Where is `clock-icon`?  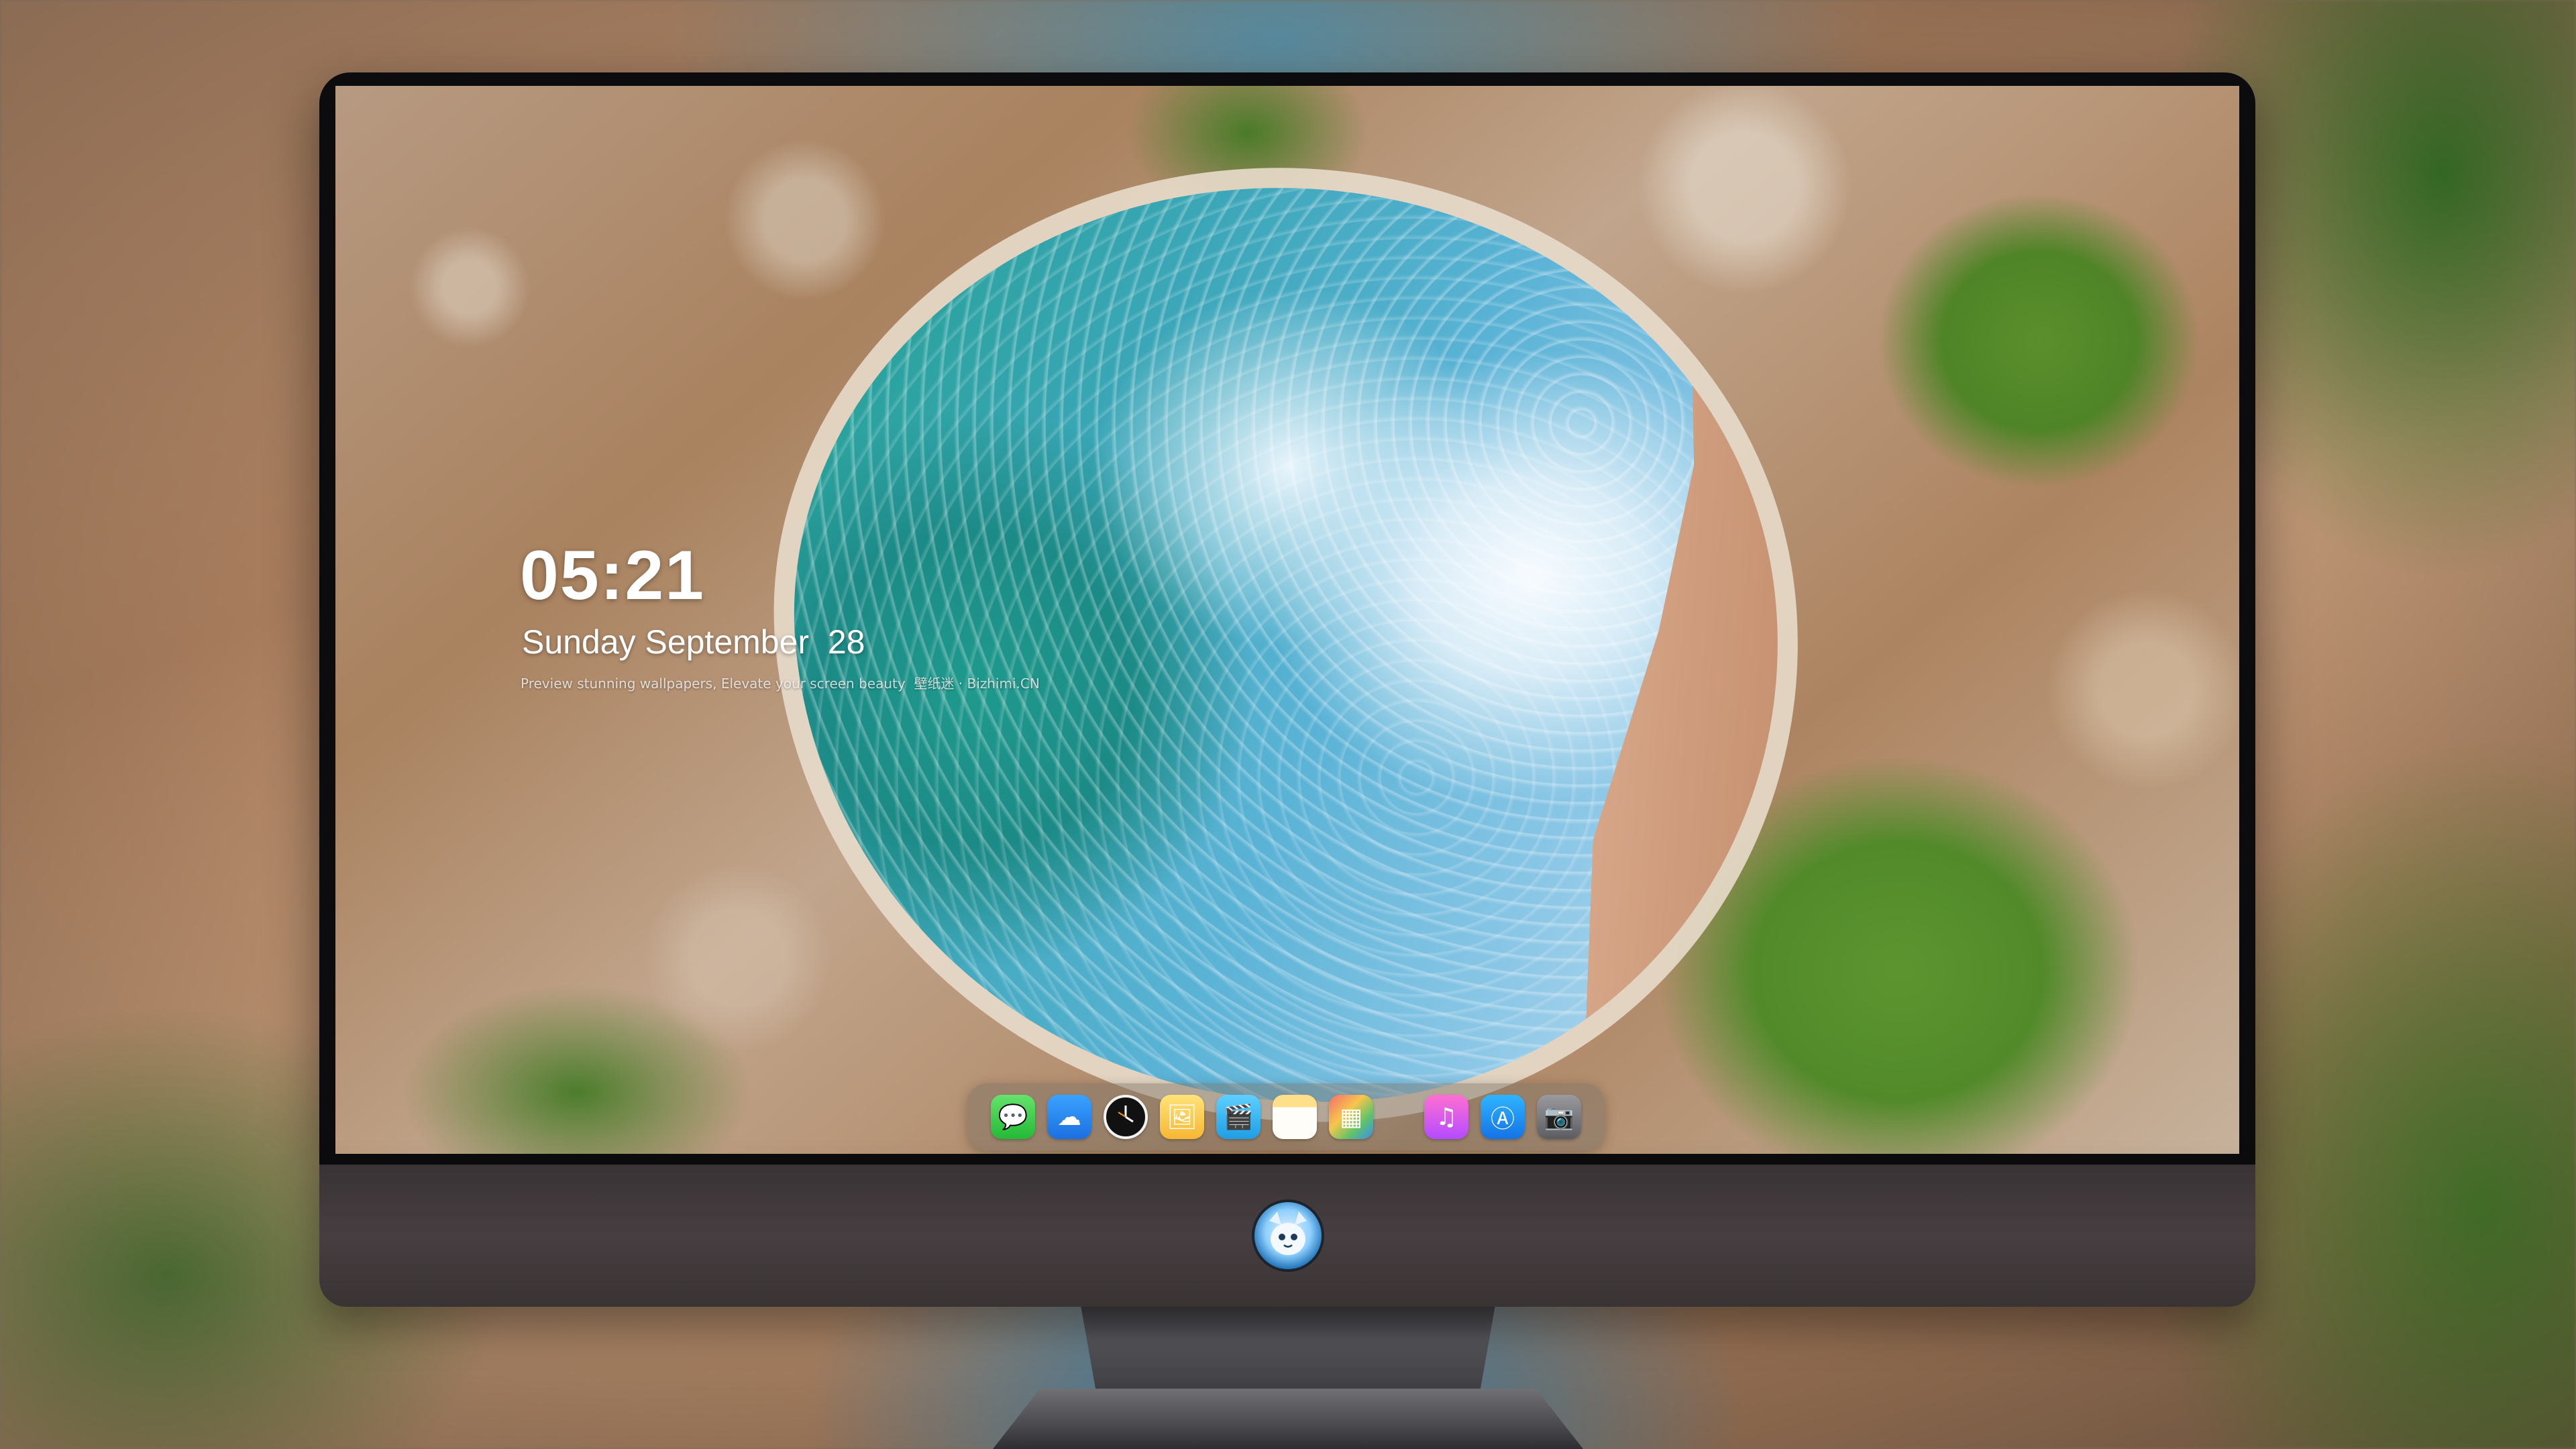
clock-icon is located at coordinates (1126, 1117).